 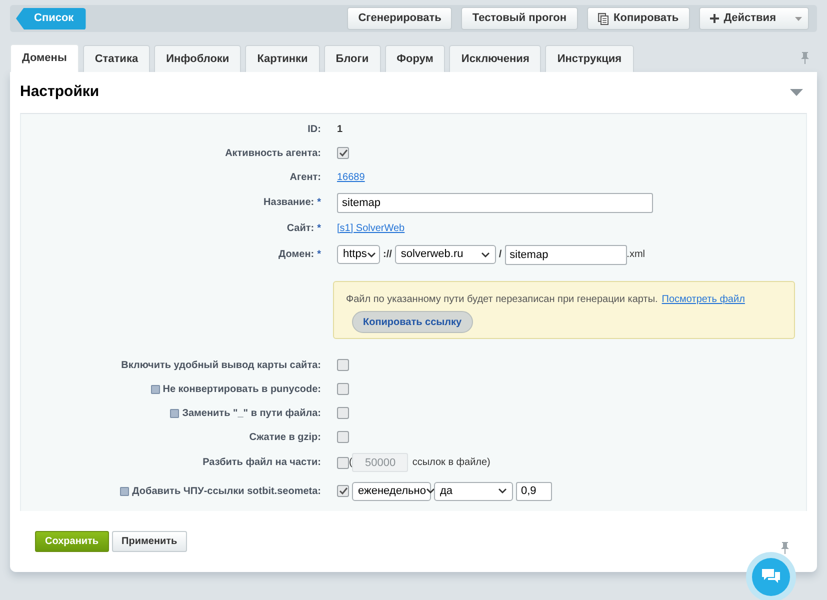 What do you see at coordinates (261, 463) in the screenshot?
I see `field-label: Разбить файл на части:` at bounding box center [261, 463].